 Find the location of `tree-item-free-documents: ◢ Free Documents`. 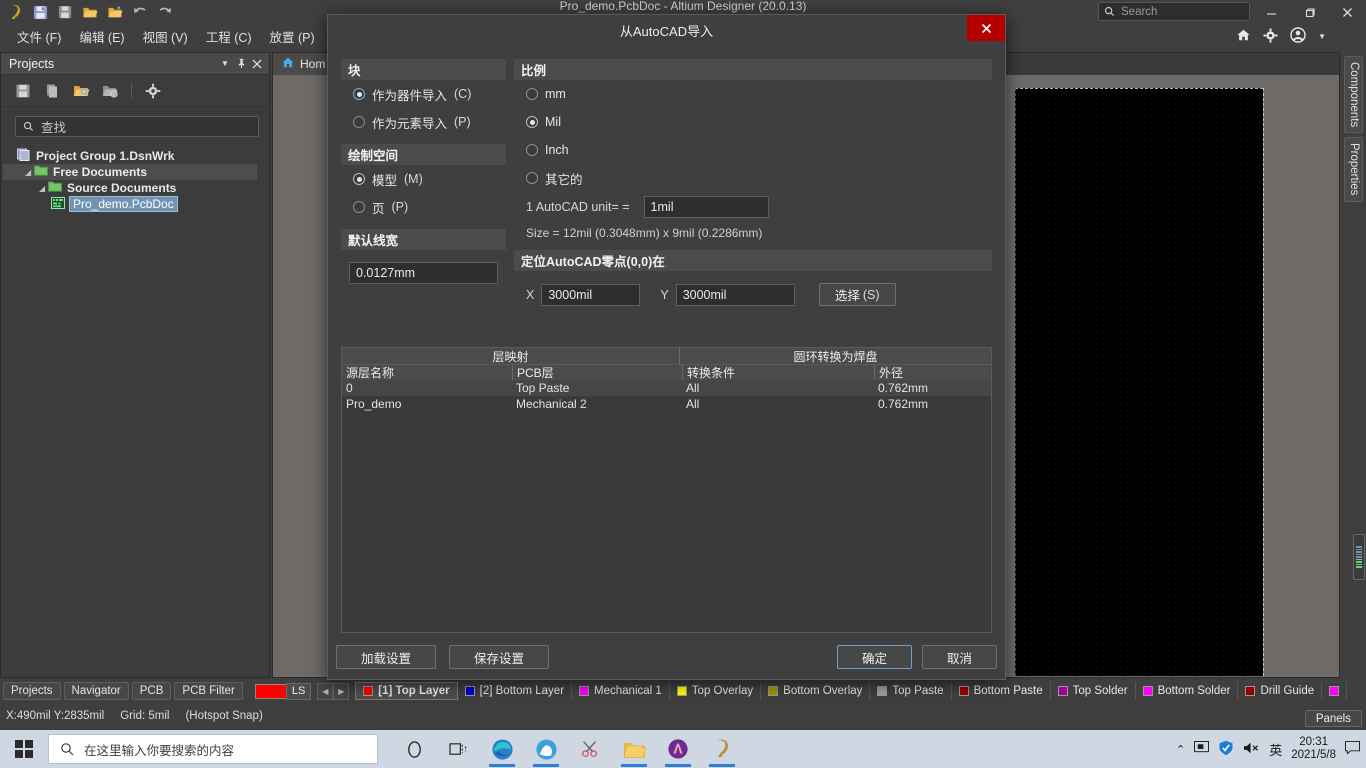

tree-item-free-documents: ◢ Free Documents is located at coordinates (130, 172).